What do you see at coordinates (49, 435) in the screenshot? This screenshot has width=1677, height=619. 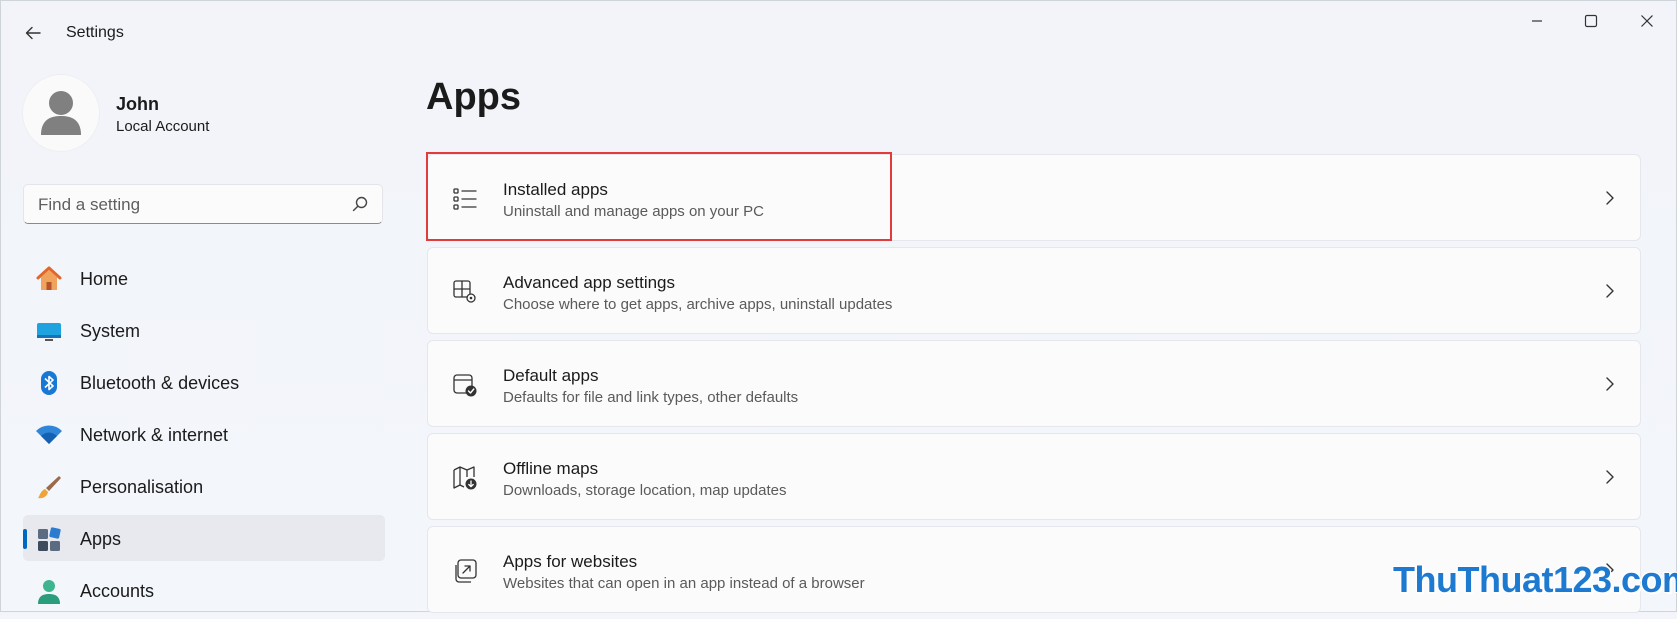 I see `wifi-icon` at bounding box center [49, 435].